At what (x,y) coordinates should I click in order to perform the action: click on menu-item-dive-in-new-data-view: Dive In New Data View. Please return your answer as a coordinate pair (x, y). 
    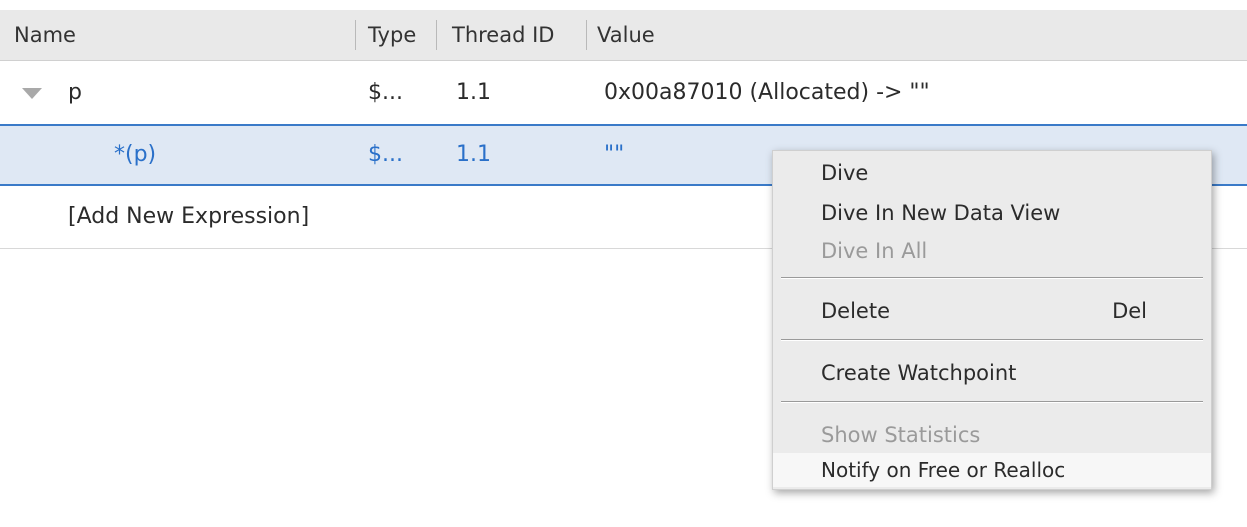
    Looking at the image, I should click on (992, 213).